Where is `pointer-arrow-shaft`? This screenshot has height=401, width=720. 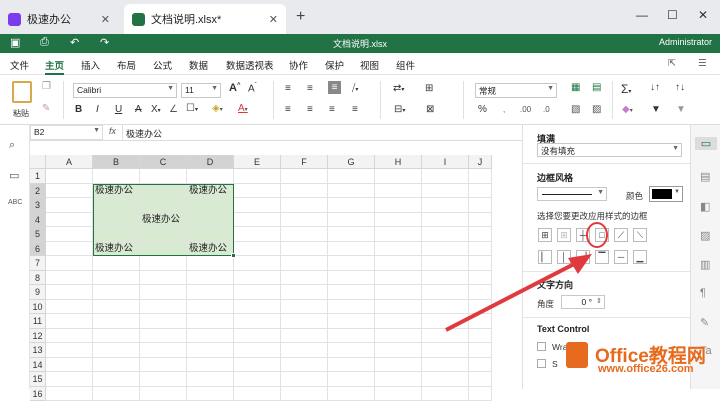 pointer-arrow-shaft is located at coordinates (512, 296).